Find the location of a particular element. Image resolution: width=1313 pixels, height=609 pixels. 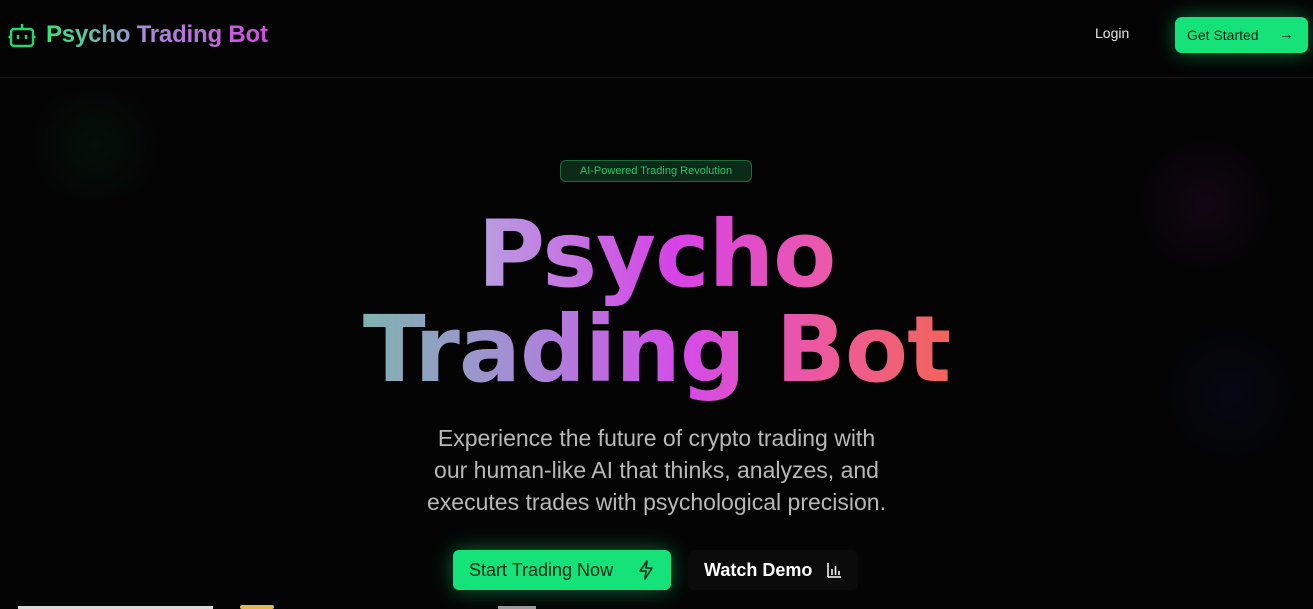

headline-word: Psycho is located at coordinates (657, 254).